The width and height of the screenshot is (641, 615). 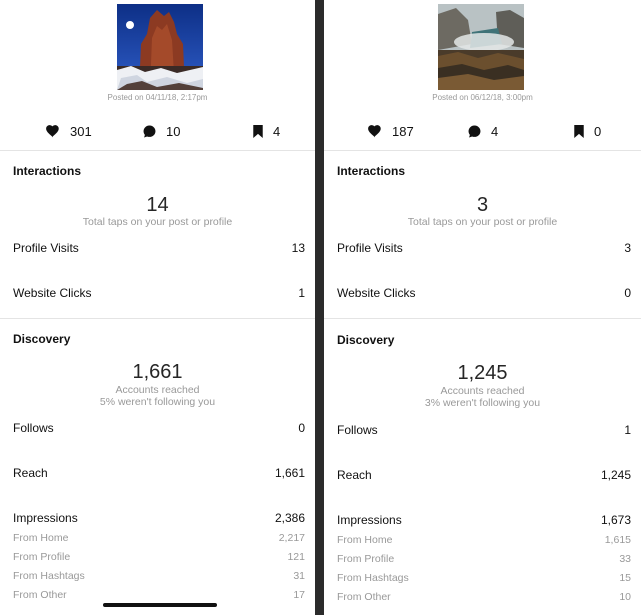 I want to click on from-hashtags-row: From Hashtags 31, so click(x=159, y=576).